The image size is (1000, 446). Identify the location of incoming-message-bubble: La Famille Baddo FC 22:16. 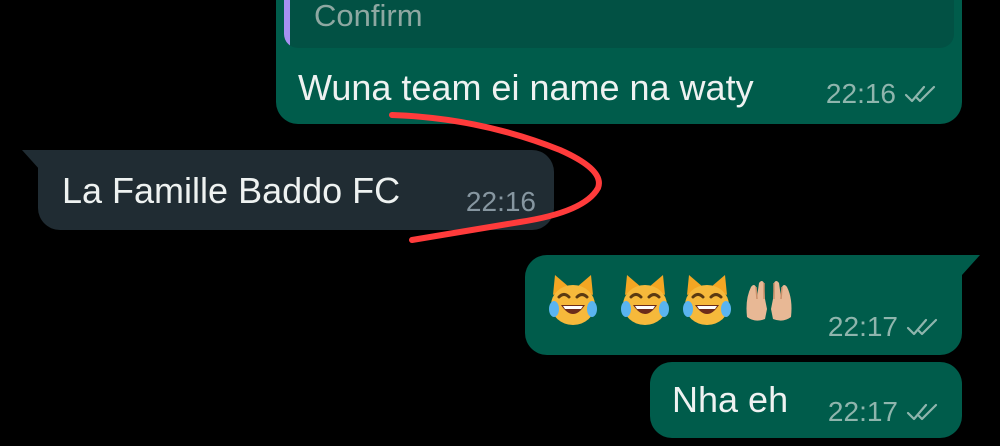
(296, 190).